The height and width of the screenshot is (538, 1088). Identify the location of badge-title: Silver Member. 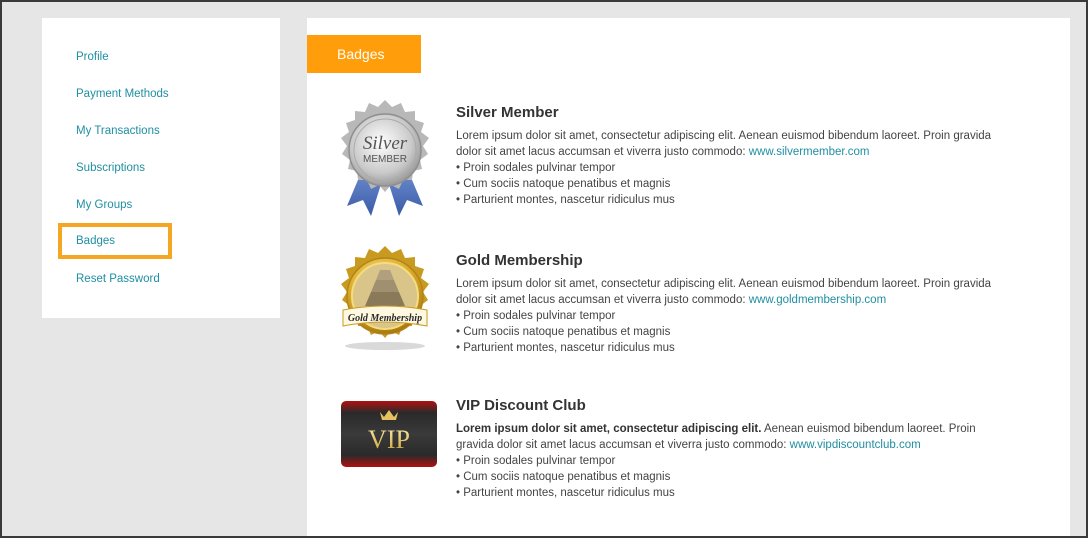
(507, 112).